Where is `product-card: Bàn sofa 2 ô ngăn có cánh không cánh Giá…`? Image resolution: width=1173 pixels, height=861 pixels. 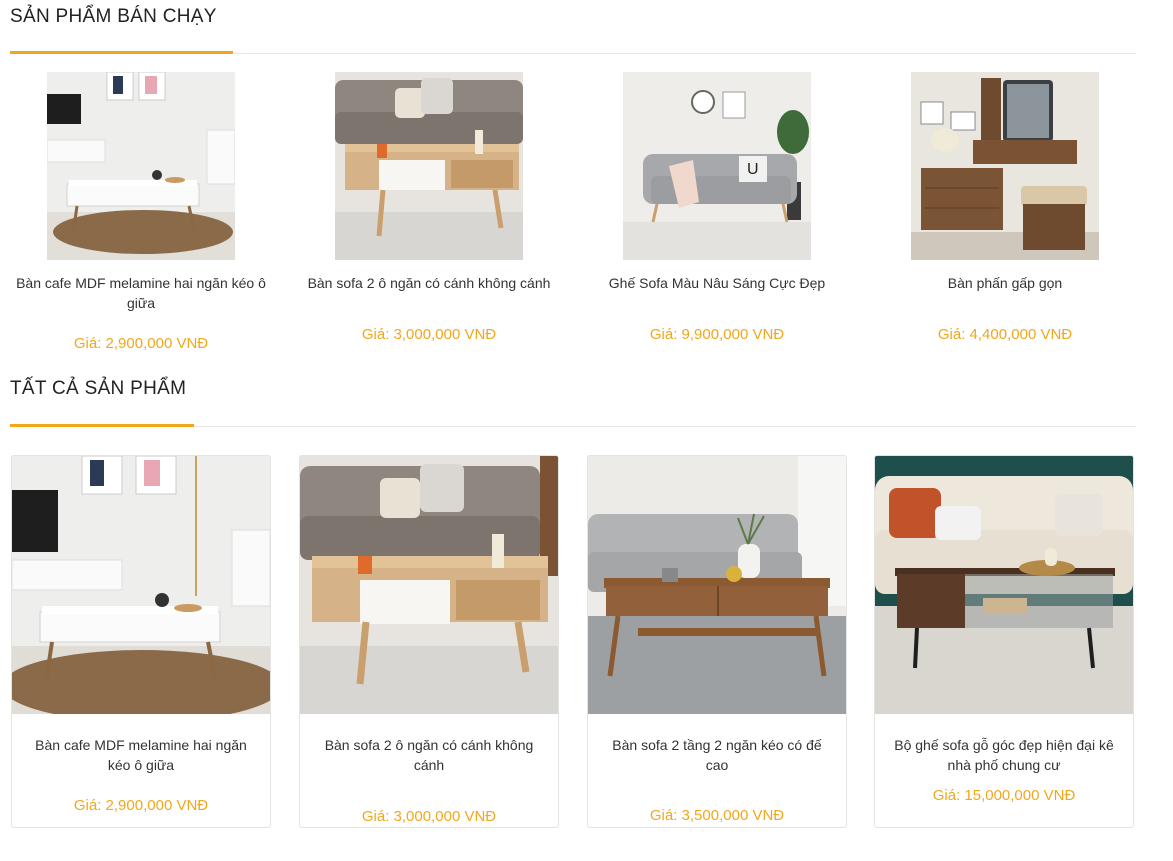 product-card: Bàn sofa 2 ô ngăn có cánh không cánh Giá… is located at coordinates (429, 641).